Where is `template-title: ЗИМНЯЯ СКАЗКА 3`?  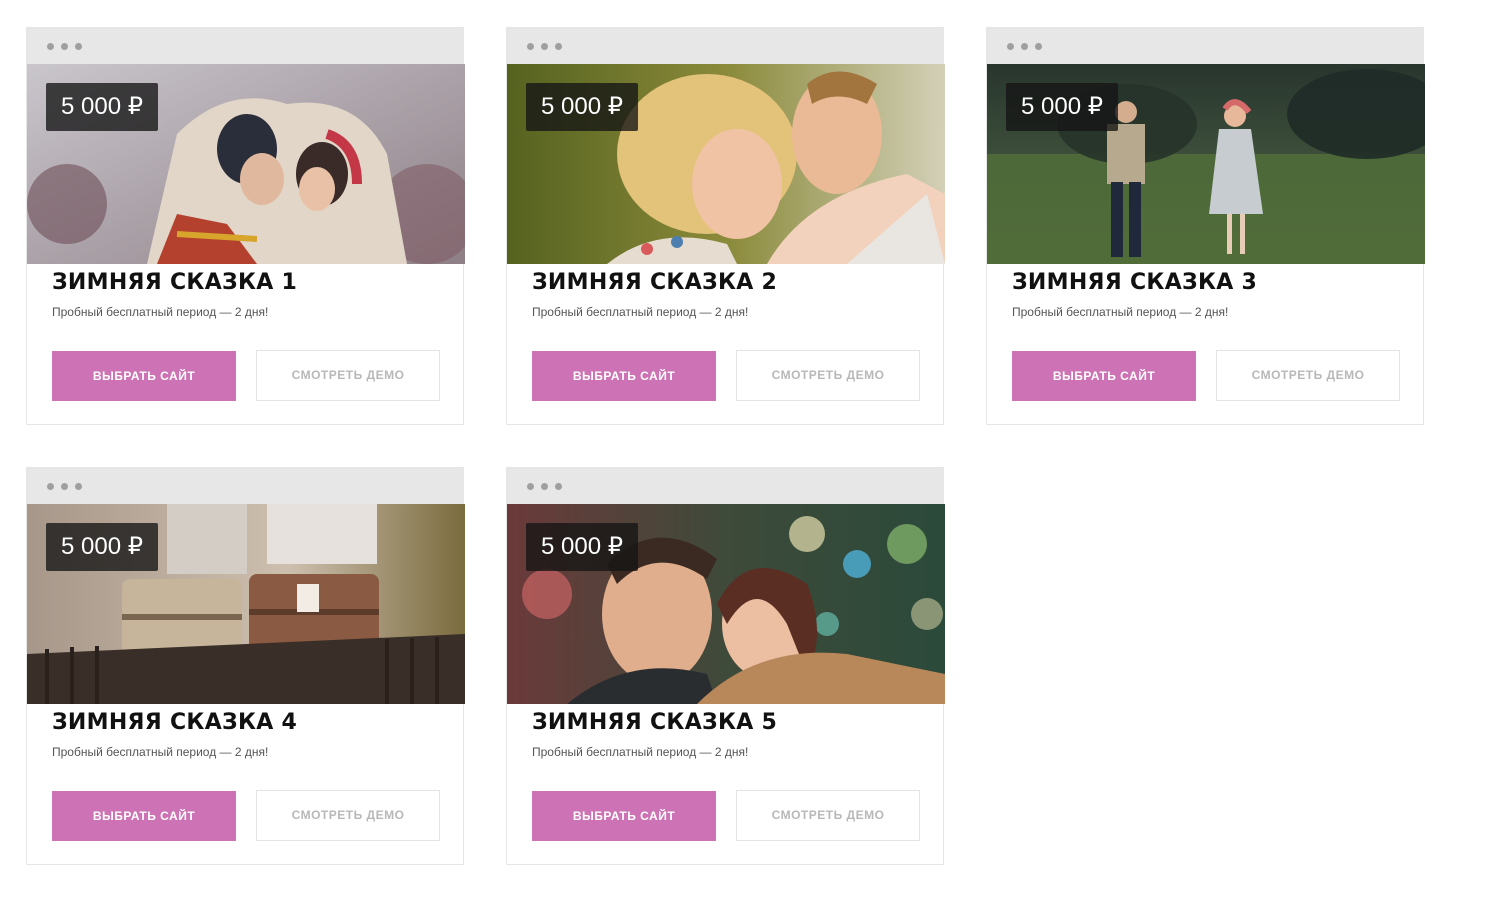
template-title: ЗИМНЯЯ СКАЗКА 3 is located at coordinates (1135, 282).